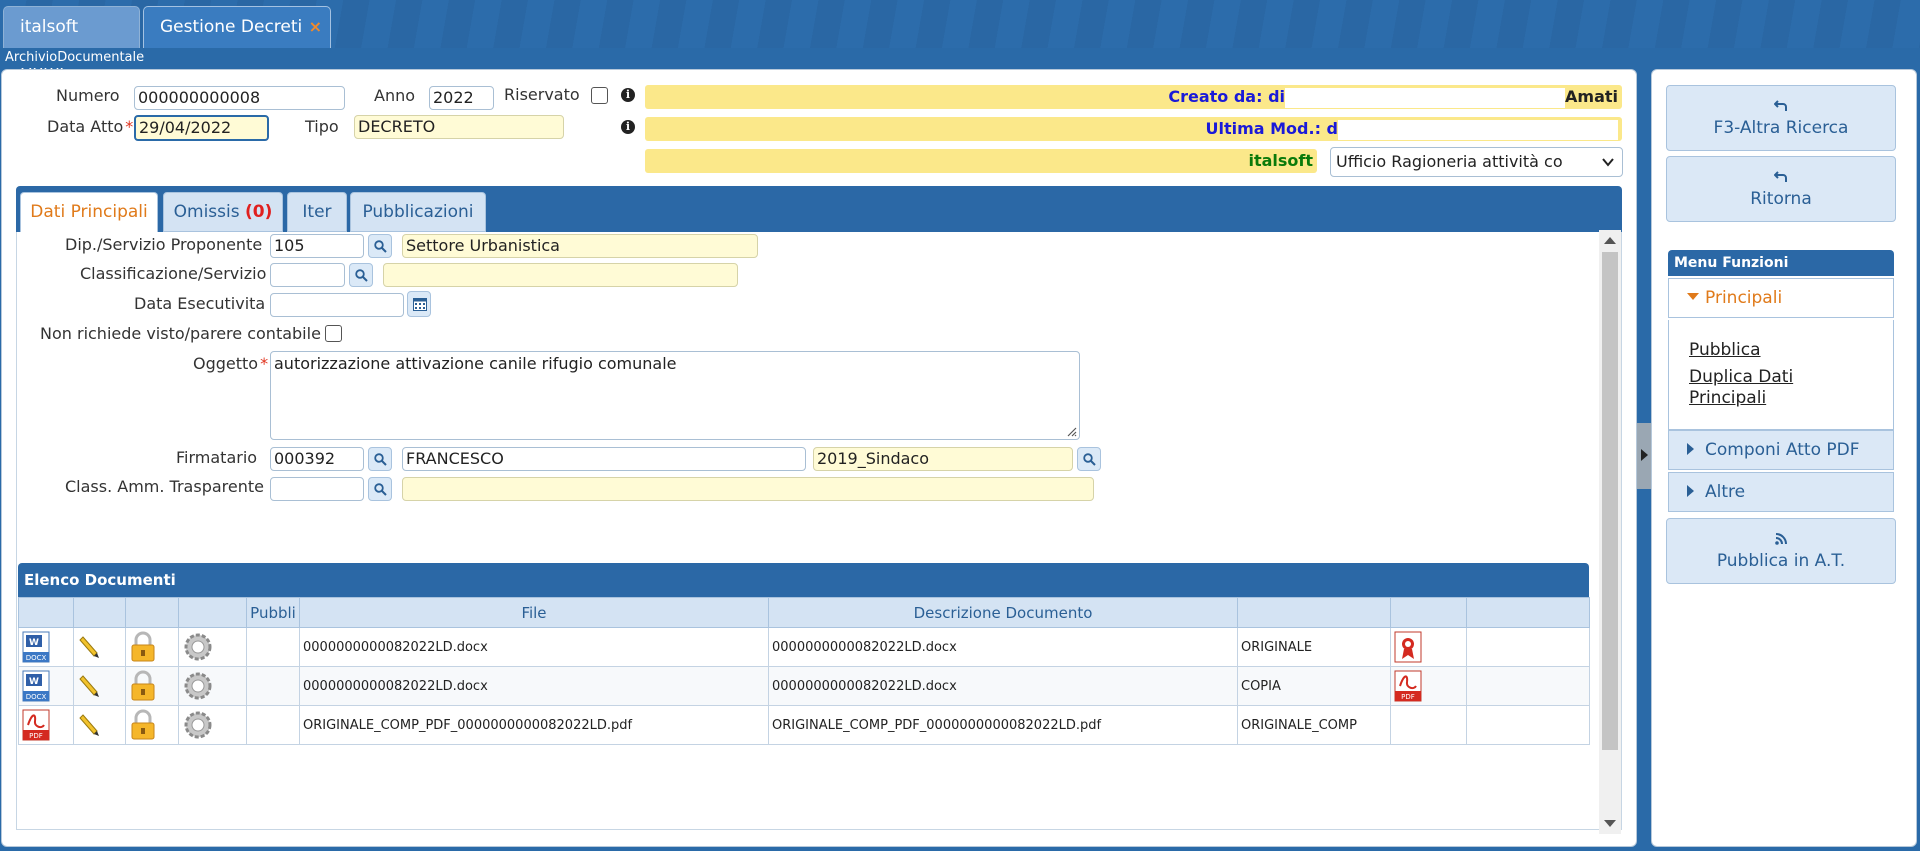  What do you see at coordinates (459, 127) in the screenshot?
I see `tipo-field: DECRETO` at bounding box center [459, 127].